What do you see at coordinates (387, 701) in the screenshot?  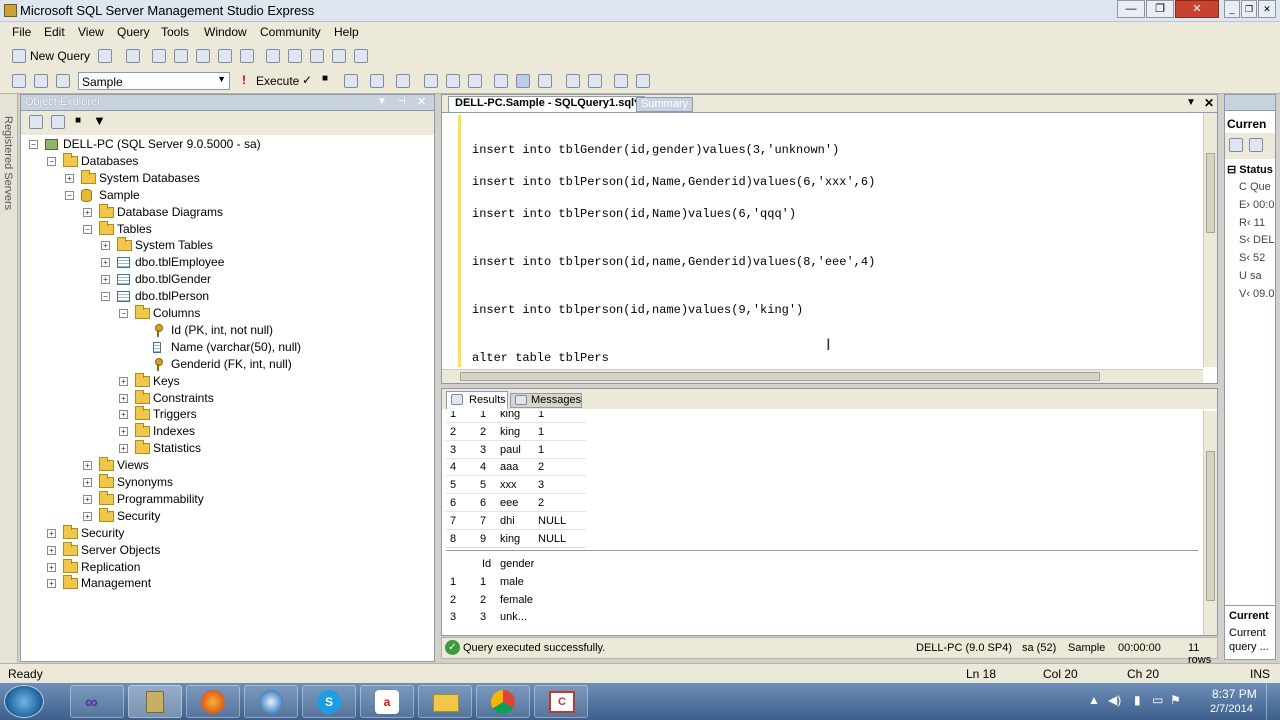 I see `taskbar-app-airtel: a` at bounding box center [387, 701].